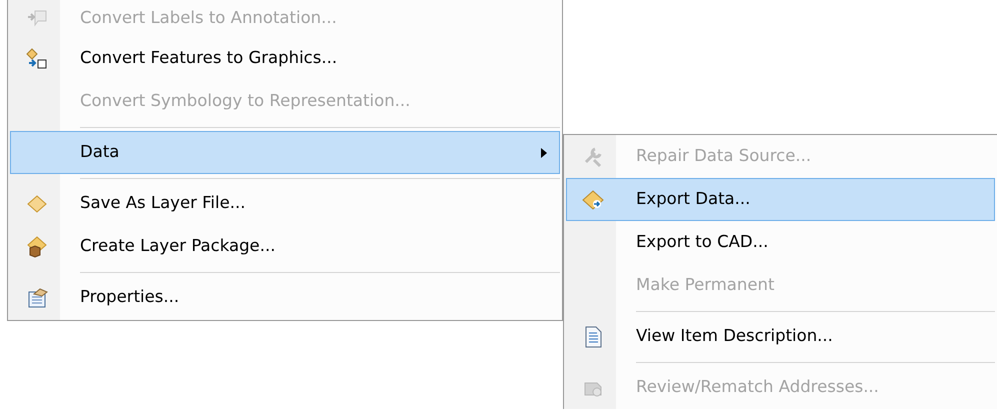 This screenshot has width=997, height=410. Describe the element at coordinates (544, 153) in the screenshot. I see `submenu-arrow-icon` at that location.